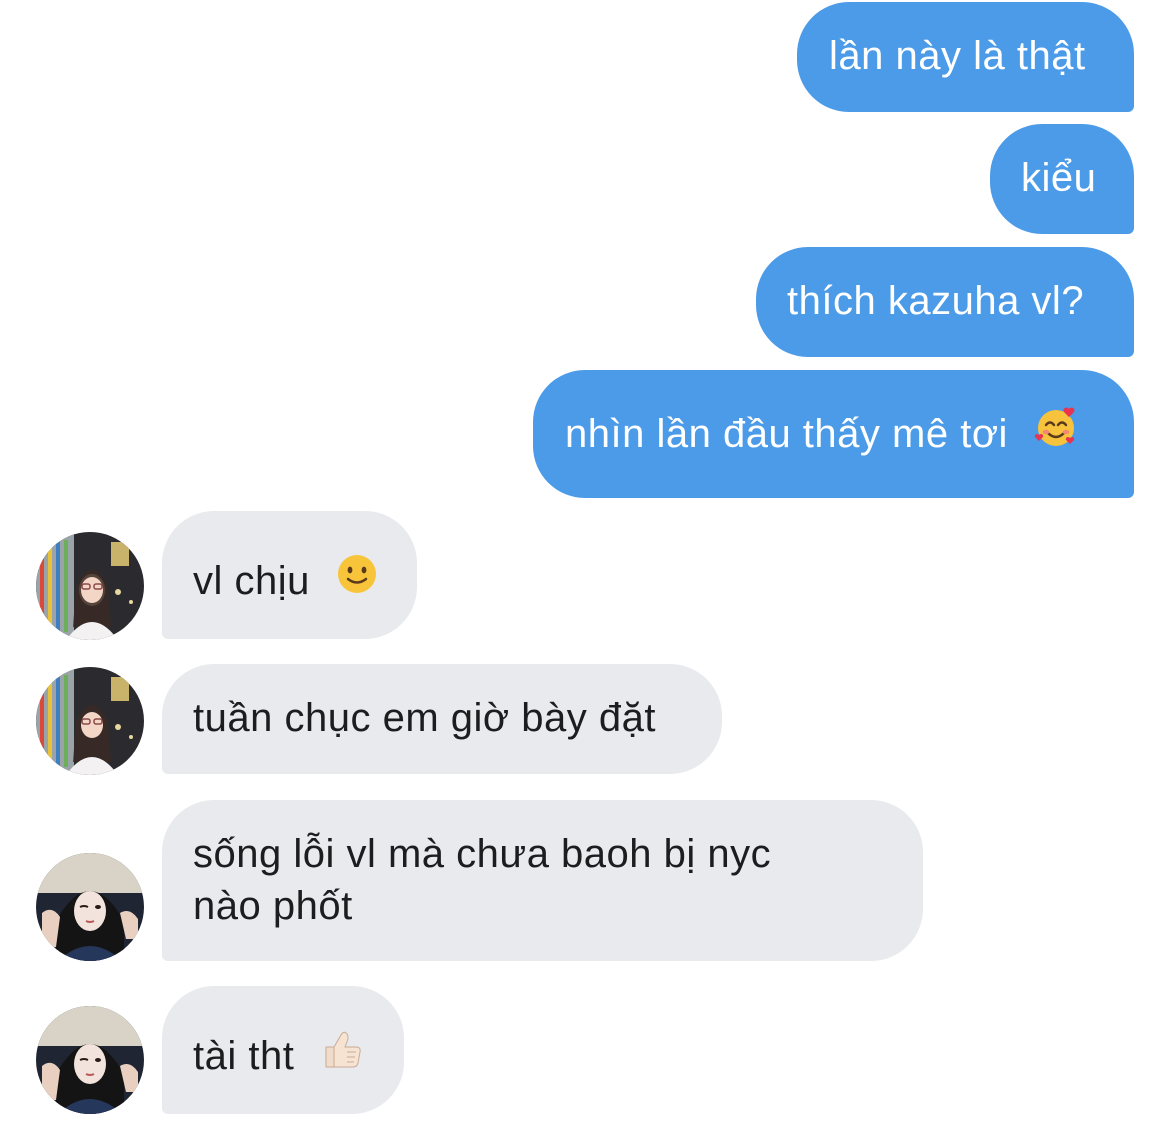 The image size is (1170, 1129). Describe the element at coordinates (1056, 433) in the screenshot. I see `smiling-face-with-hearts-emoji` at that location.